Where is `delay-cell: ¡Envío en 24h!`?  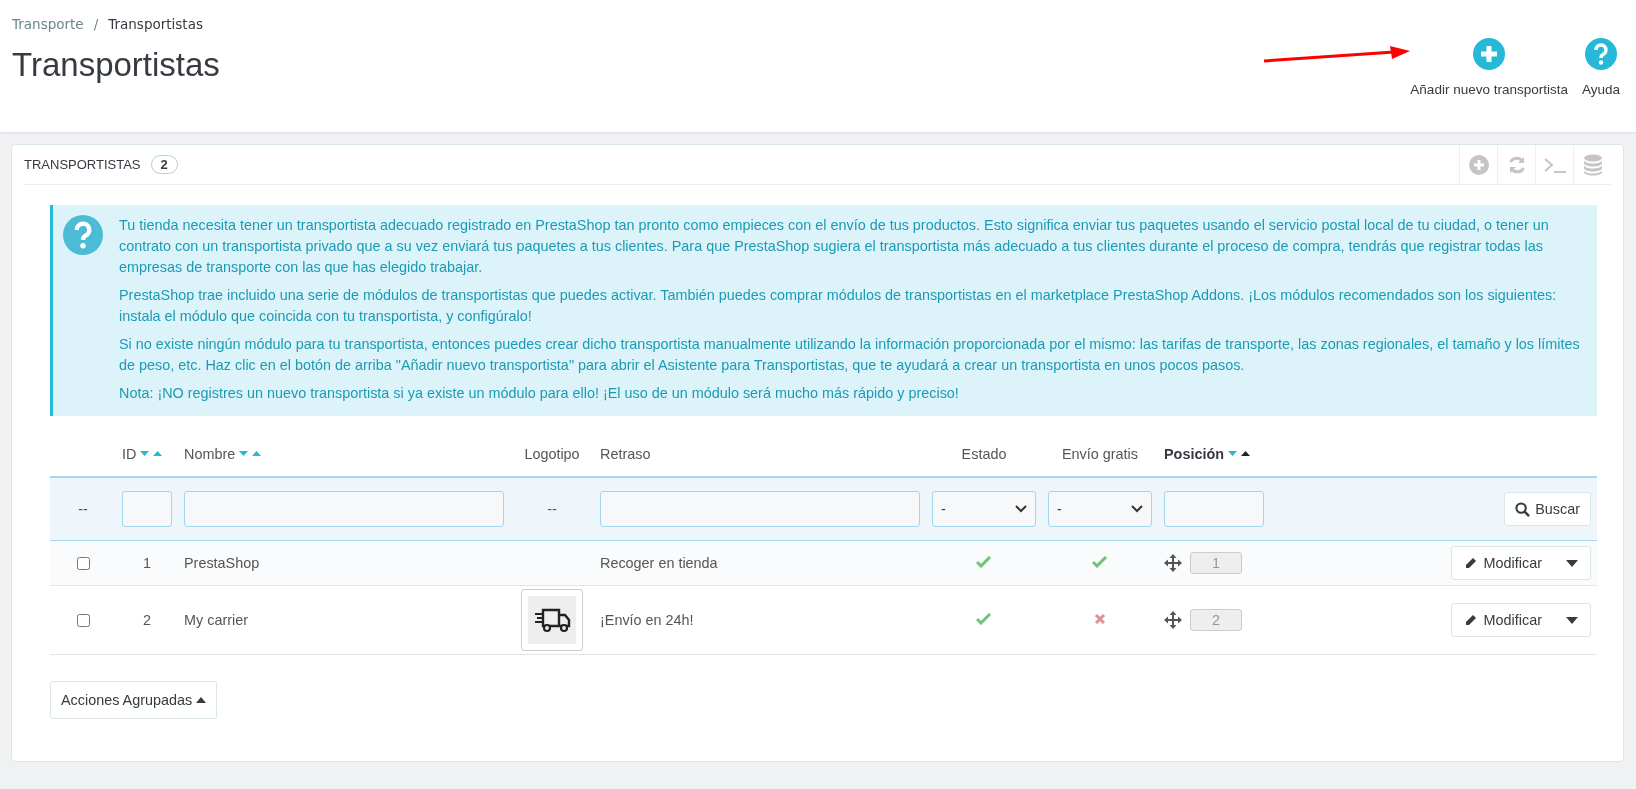 delay-cell: ¡Envío en 24h! is located at coordinates (647, 620).